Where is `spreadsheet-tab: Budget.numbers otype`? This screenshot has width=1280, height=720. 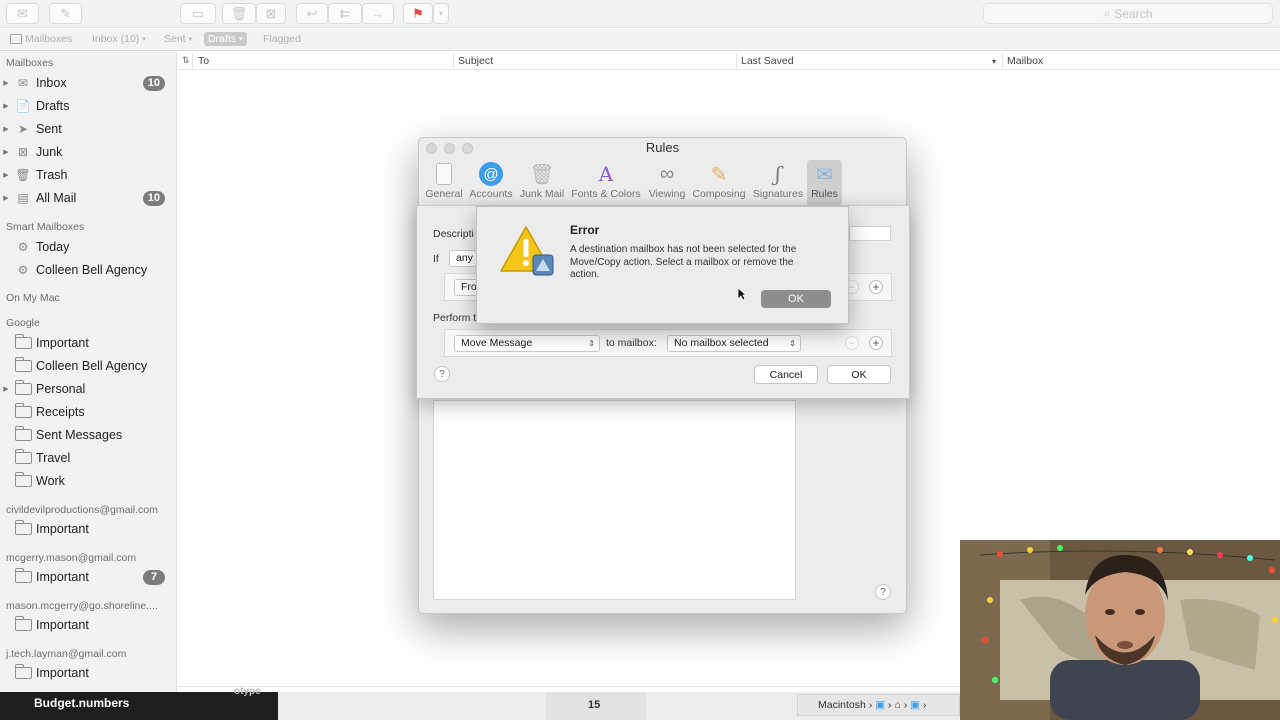
spreadsheet-tab: Budget.numbers otype is located at coordinates (139, 703).